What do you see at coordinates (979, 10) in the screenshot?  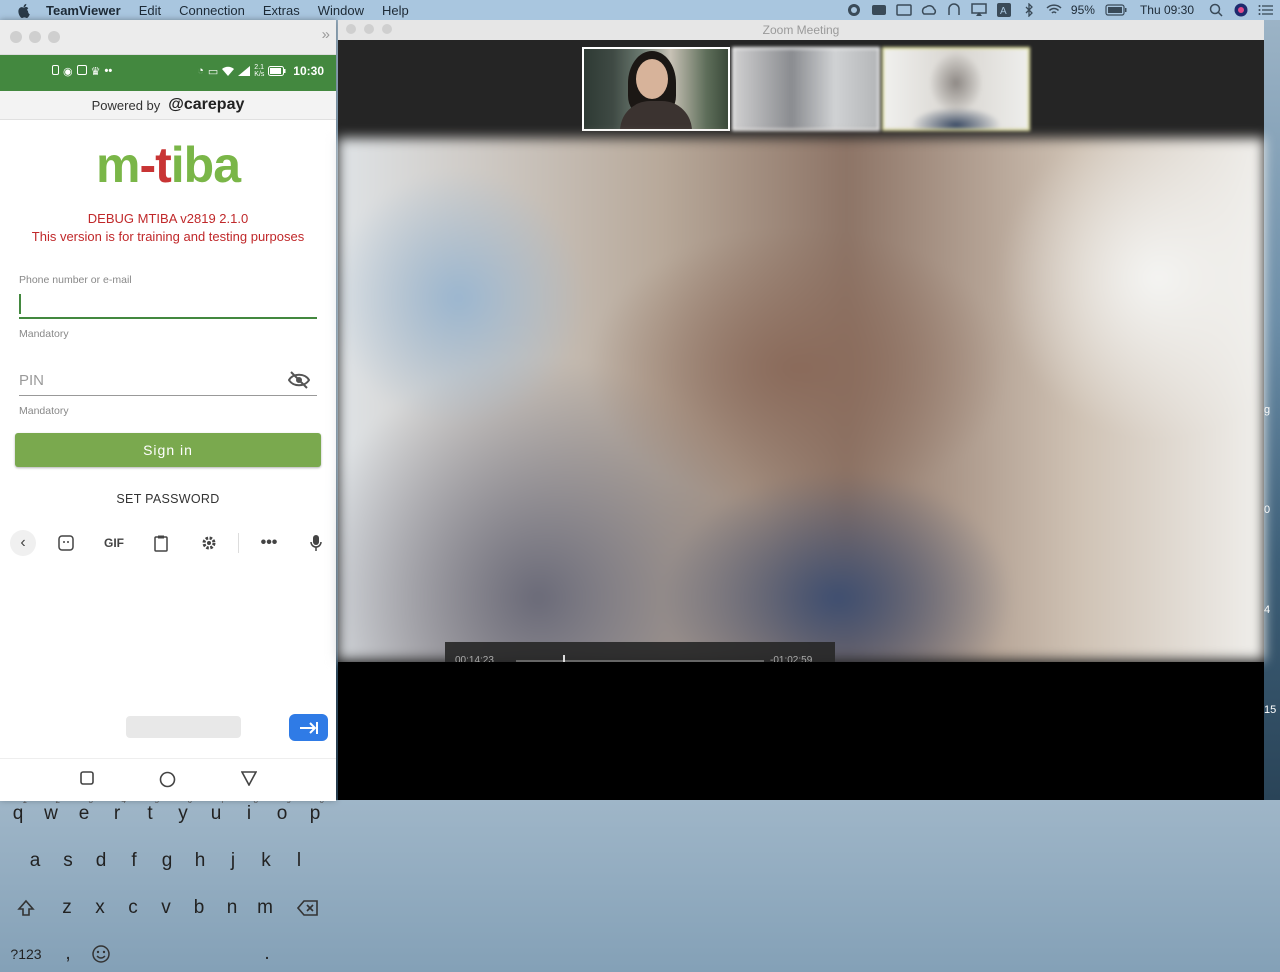 I see `airplay-icon` at bounding box center [979, 10].